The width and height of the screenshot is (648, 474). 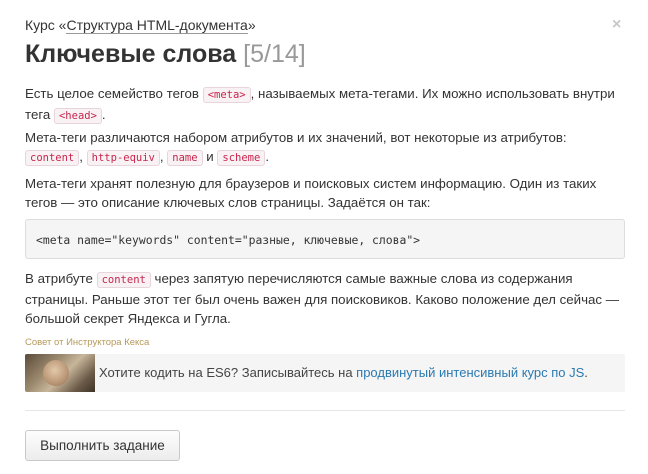 I want to click on code-head: <head>, so click(x=77, y=116).